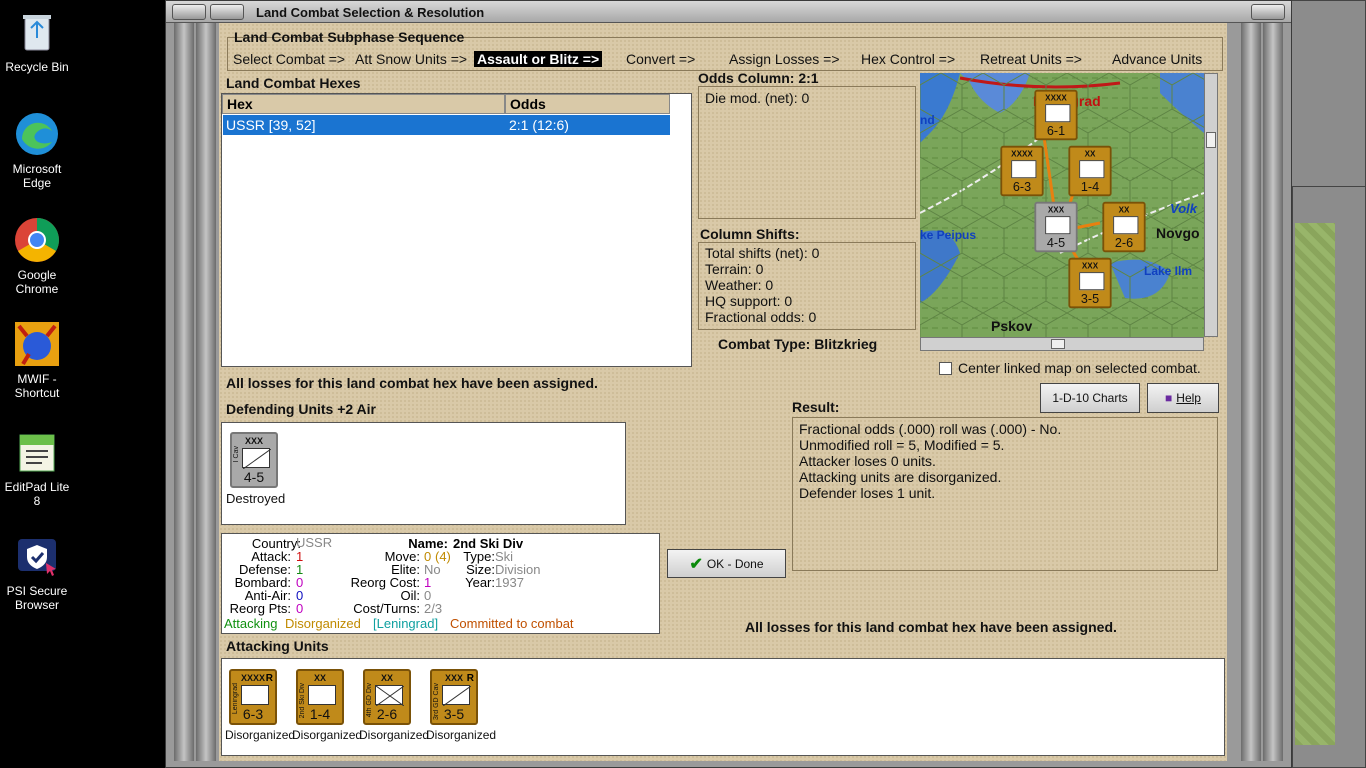 The width and height of the screenshot is (1366, 768). Describe the element at coordinates (587, 104) in the screenshot. I see `column-header-odds: Odds` at that location.